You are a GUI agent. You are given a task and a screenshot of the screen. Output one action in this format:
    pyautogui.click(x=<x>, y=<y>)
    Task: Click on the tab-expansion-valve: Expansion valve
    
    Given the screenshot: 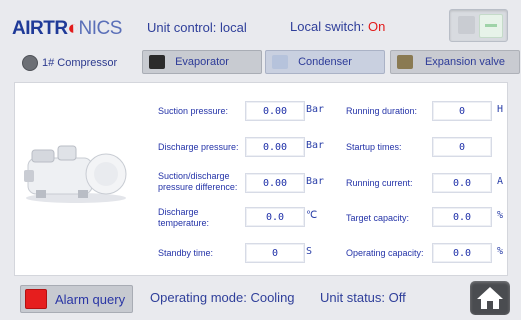 What is the action you would take?
    pyautogui.click(x=455, y=62)
    